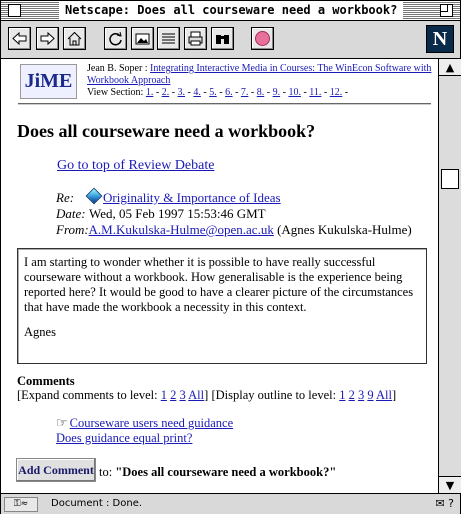 The height and width of the screenshot is (514, 461). I want to click on arrow-right-icon, so click(47, 38).